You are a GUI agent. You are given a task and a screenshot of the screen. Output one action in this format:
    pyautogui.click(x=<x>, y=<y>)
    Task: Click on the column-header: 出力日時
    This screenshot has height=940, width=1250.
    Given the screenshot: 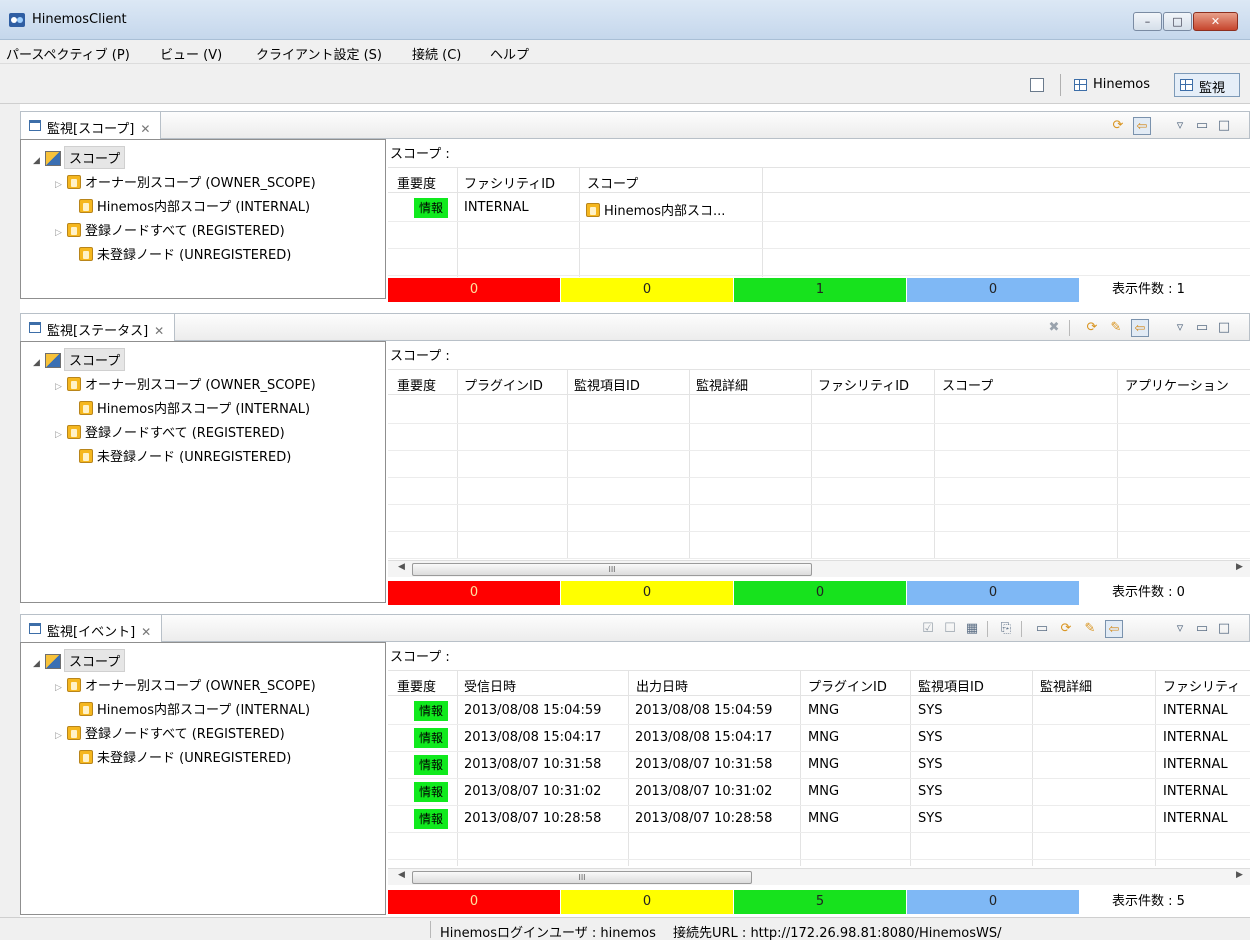 What is the action you would take?
    pyautogui.click(x=662, y=685)
    